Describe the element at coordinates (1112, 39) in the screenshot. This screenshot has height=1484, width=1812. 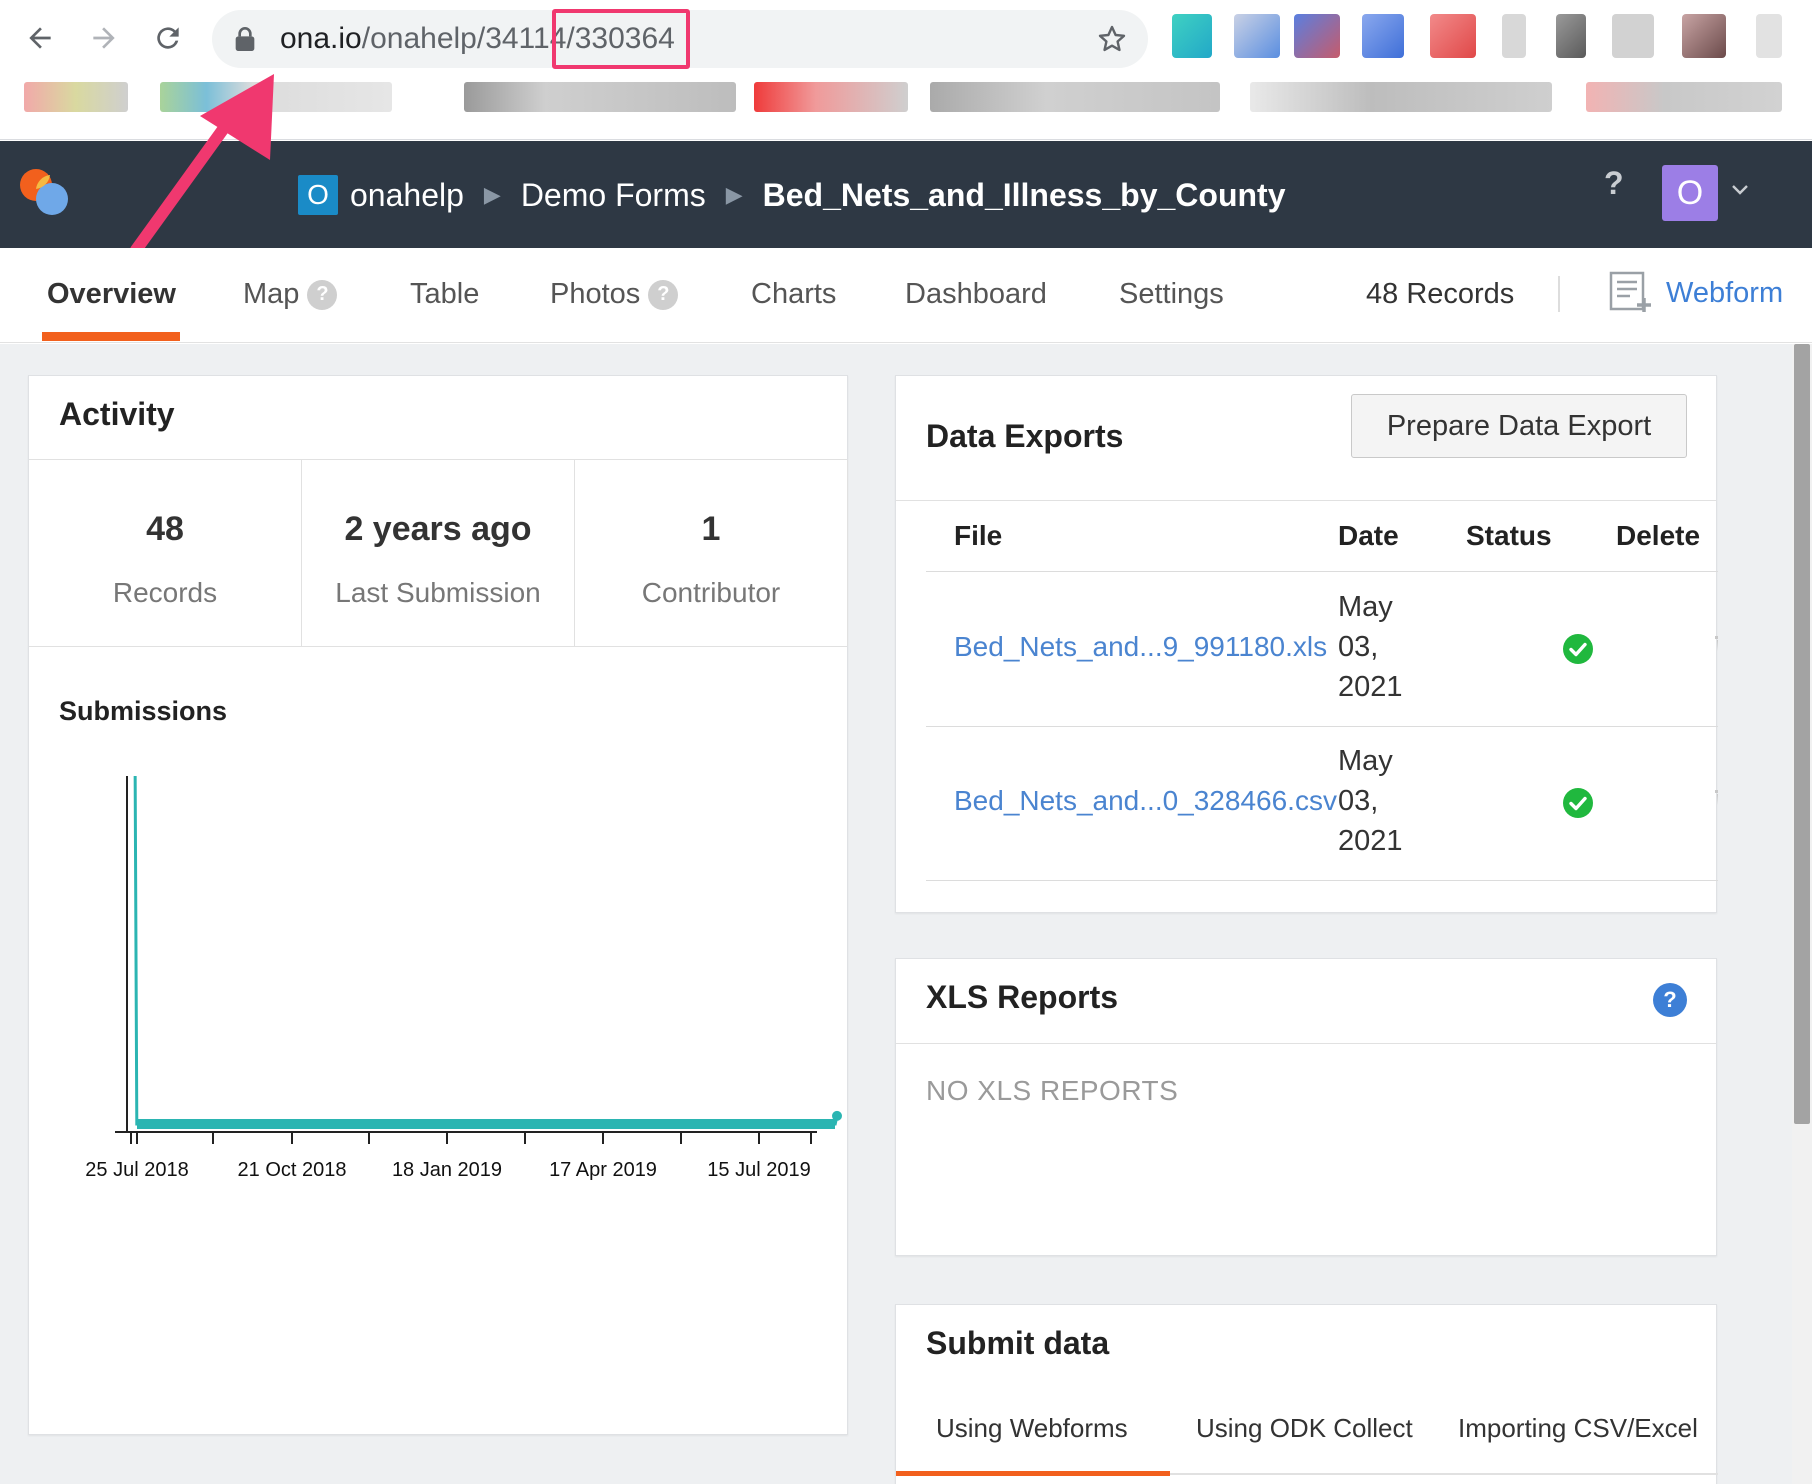
I see `bookmark-star-icon` at that location.